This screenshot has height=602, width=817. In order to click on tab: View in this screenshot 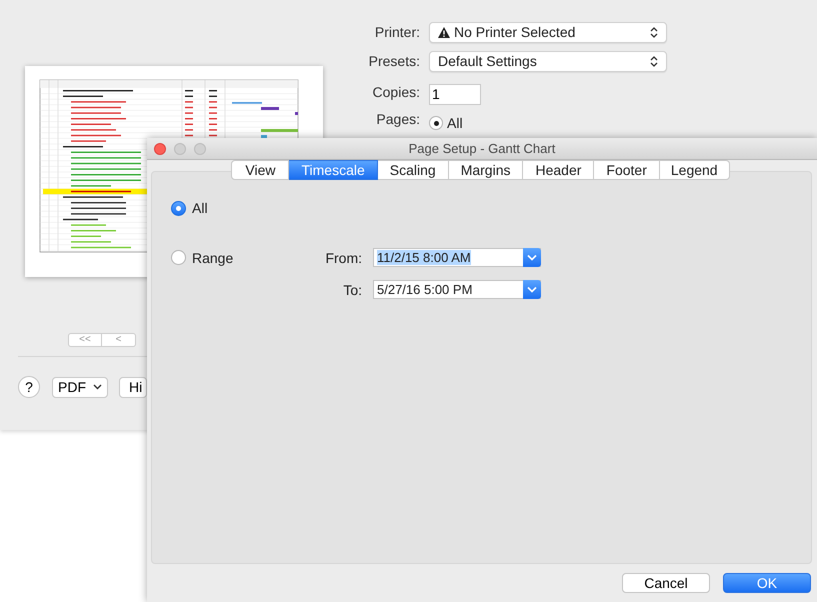, I will do `click(260, 170)`.